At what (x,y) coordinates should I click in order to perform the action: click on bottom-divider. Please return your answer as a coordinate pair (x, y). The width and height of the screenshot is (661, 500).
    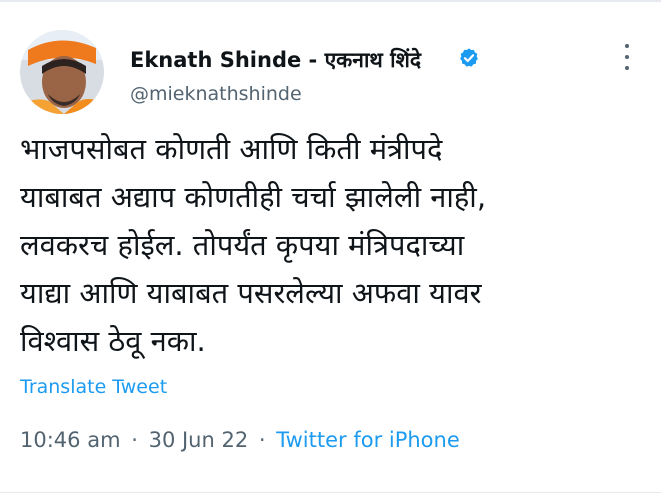
    Looking at the image, I should click on (330, 492).